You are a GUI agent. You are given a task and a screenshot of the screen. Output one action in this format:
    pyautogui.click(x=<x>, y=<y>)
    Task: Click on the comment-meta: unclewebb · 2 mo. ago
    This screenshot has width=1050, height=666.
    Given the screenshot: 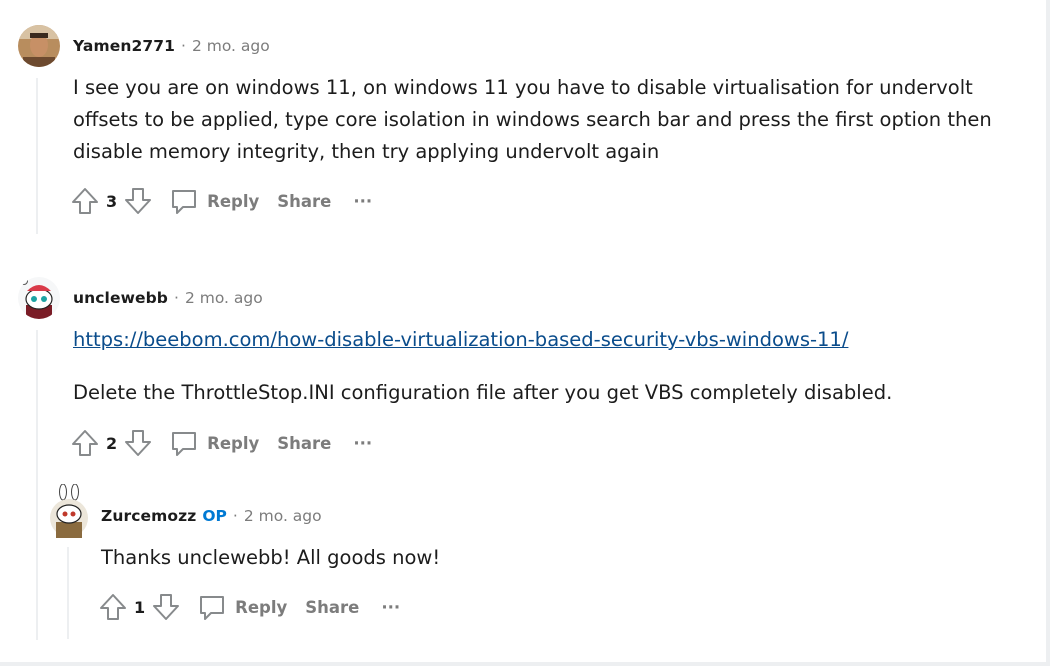 What is the action you would take?
    pyautogui.click(x=168, y=298)
    